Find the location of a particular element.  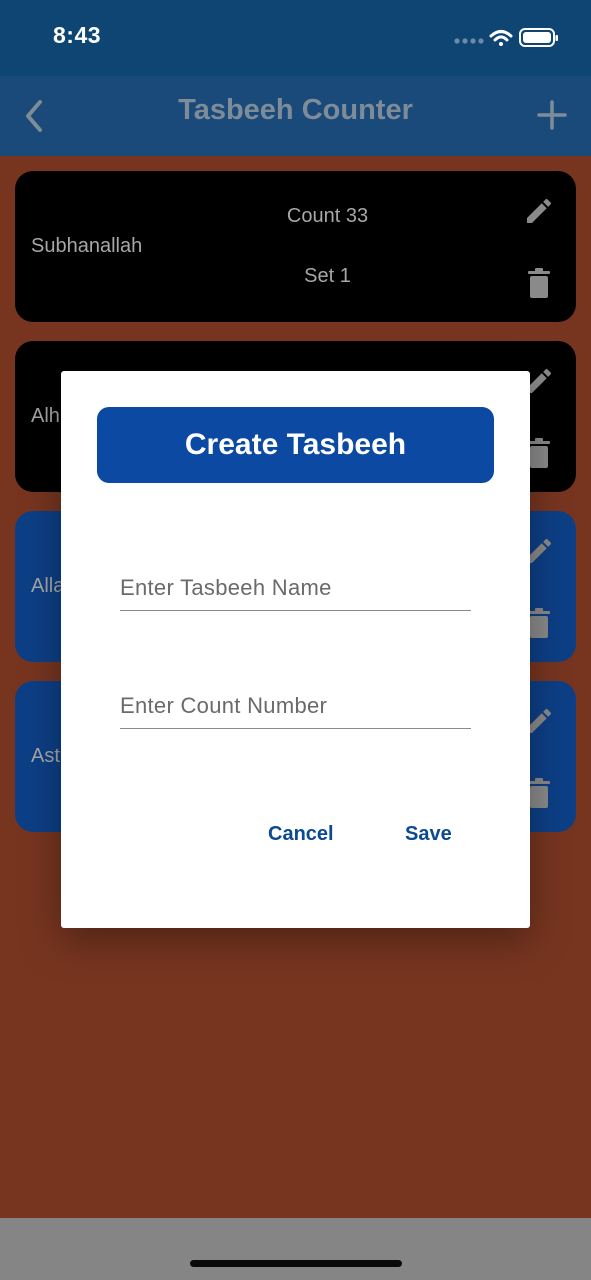

trash-icon is located at coordinates (539, 283).